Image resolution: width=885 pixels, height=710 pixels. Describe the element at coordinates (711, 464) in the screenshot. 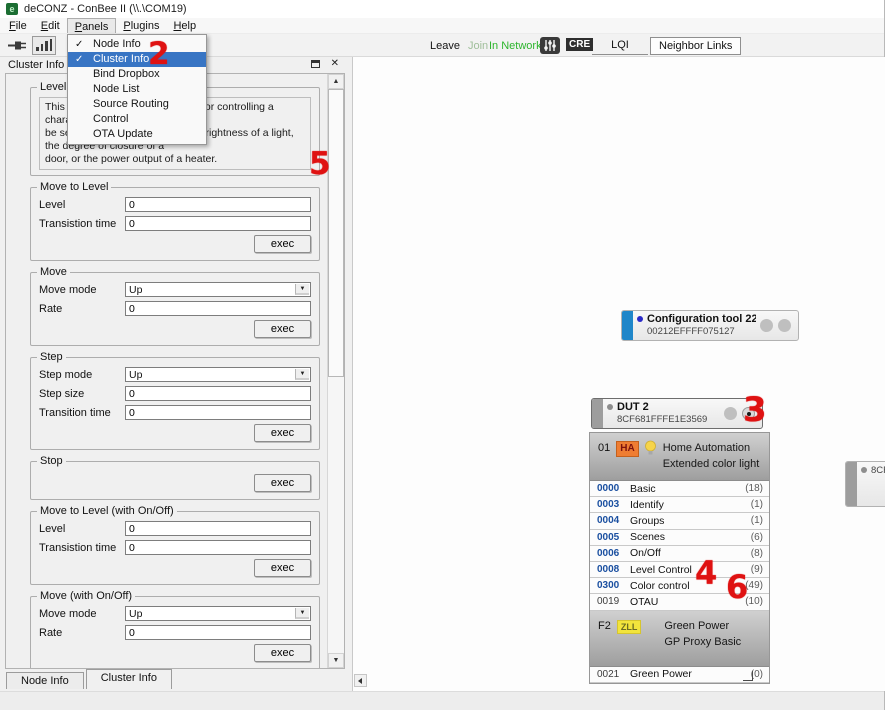

I see `endpoint-device: Extended color light` at that location.